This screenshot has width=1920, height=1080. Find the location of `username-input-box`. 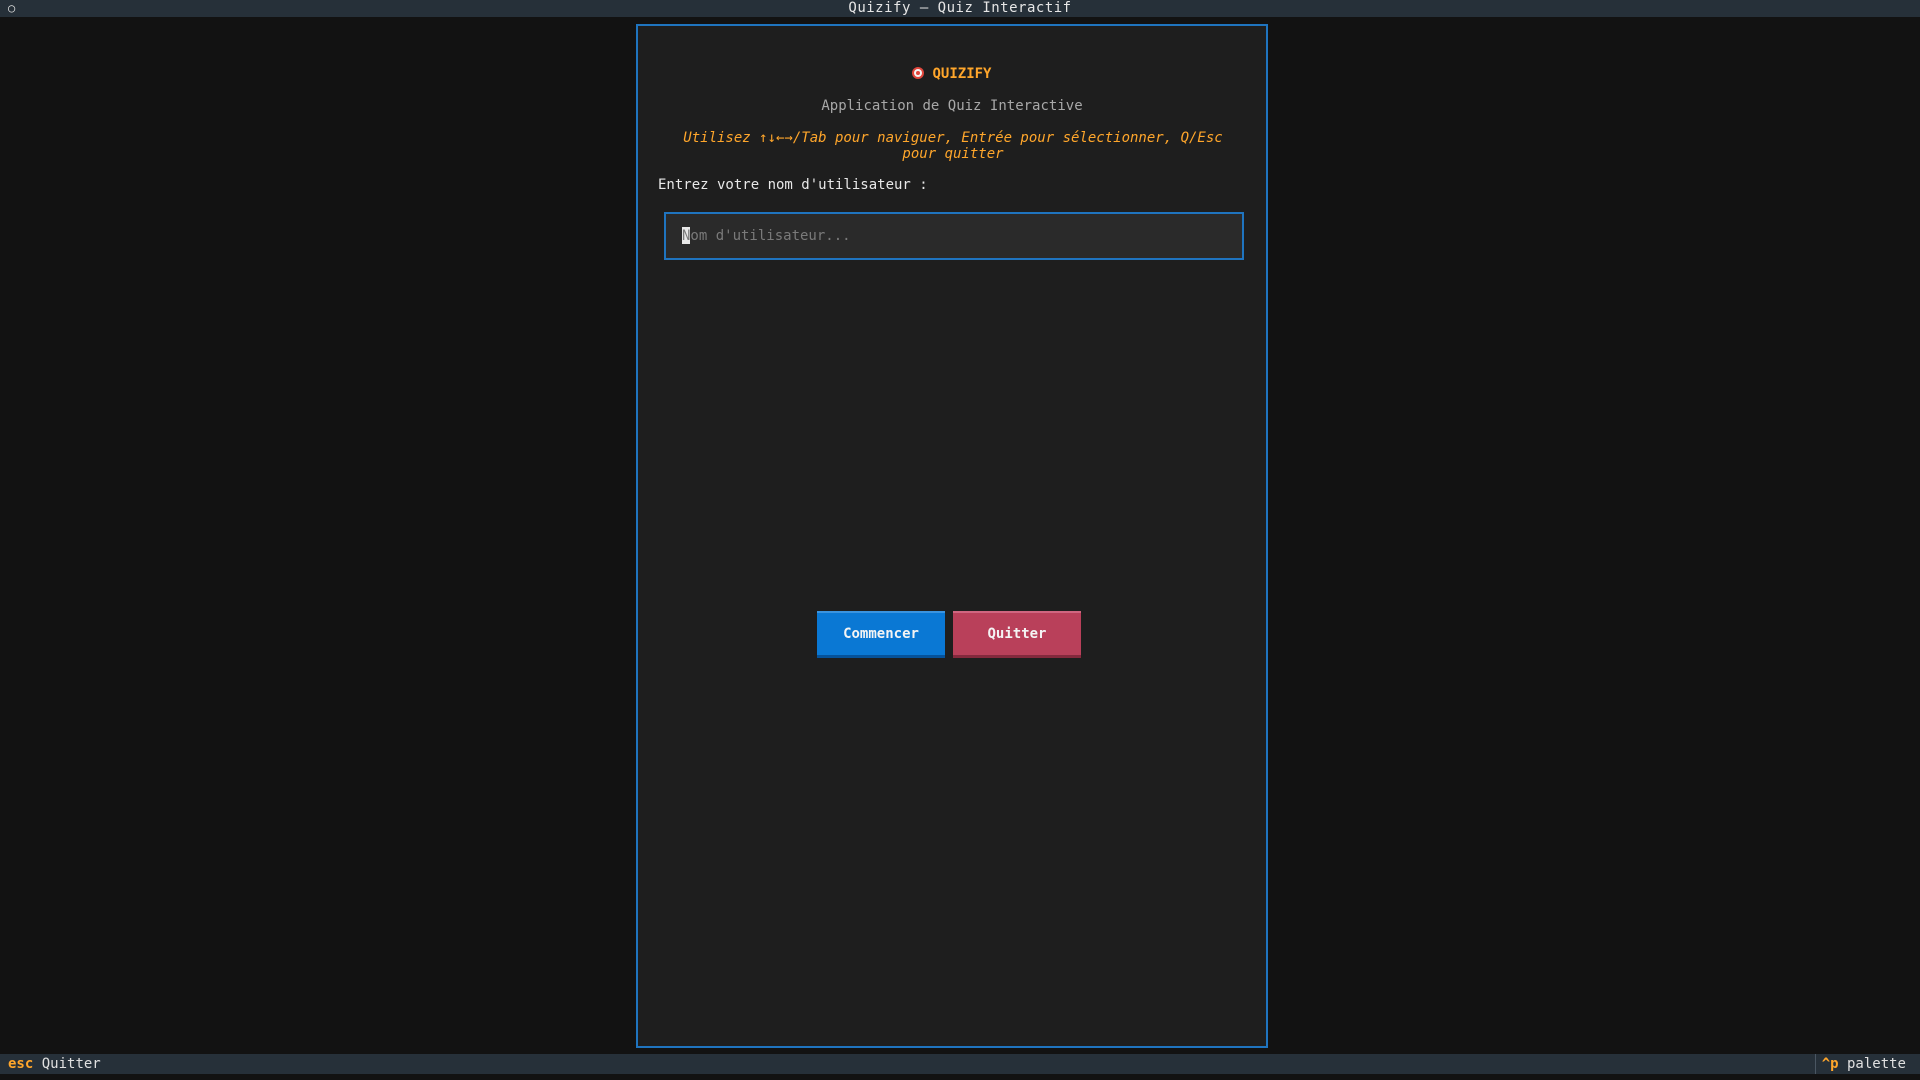

username-input-box is located at coordinates (954, 236).